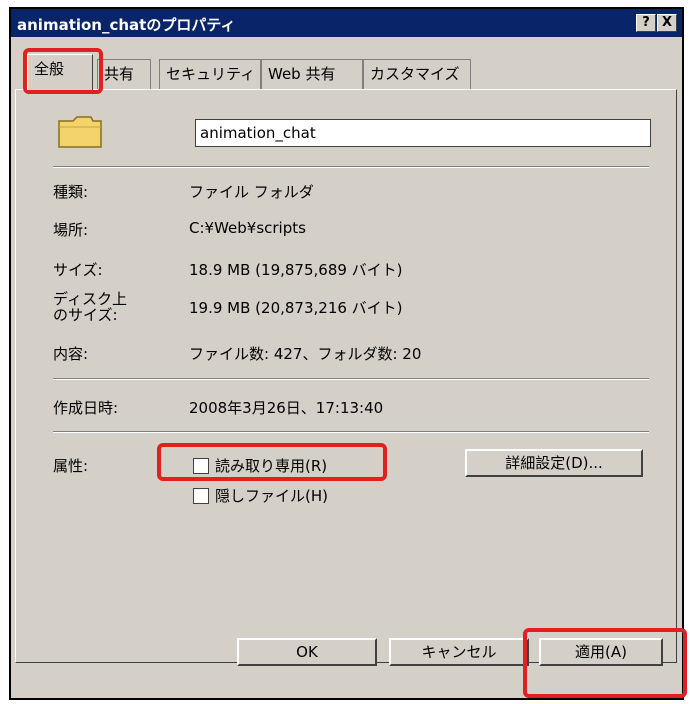 The image size is (690, 704). I want to click on ok-button: OK, so click(307, 652).